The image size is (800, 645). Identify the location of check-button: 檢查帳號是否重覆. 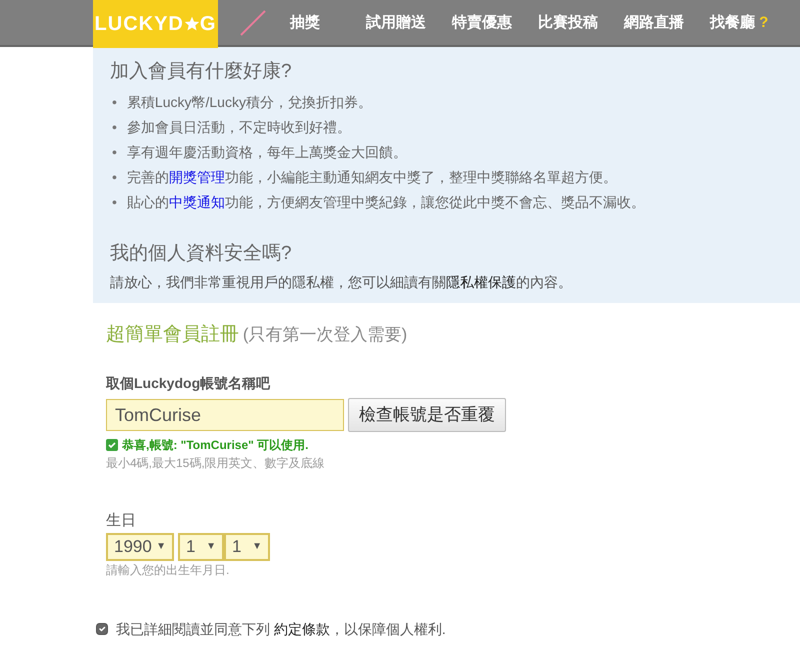
(427, 415).